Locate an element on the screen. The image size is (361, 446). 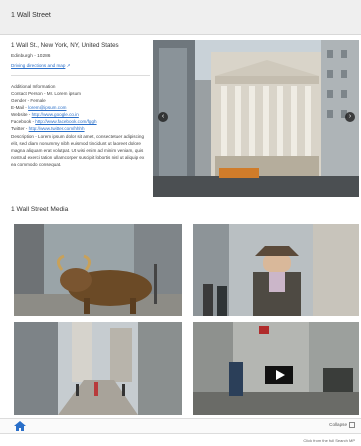
media-section-title: 1 Wall Street Media is located at coordinates (40, 209).